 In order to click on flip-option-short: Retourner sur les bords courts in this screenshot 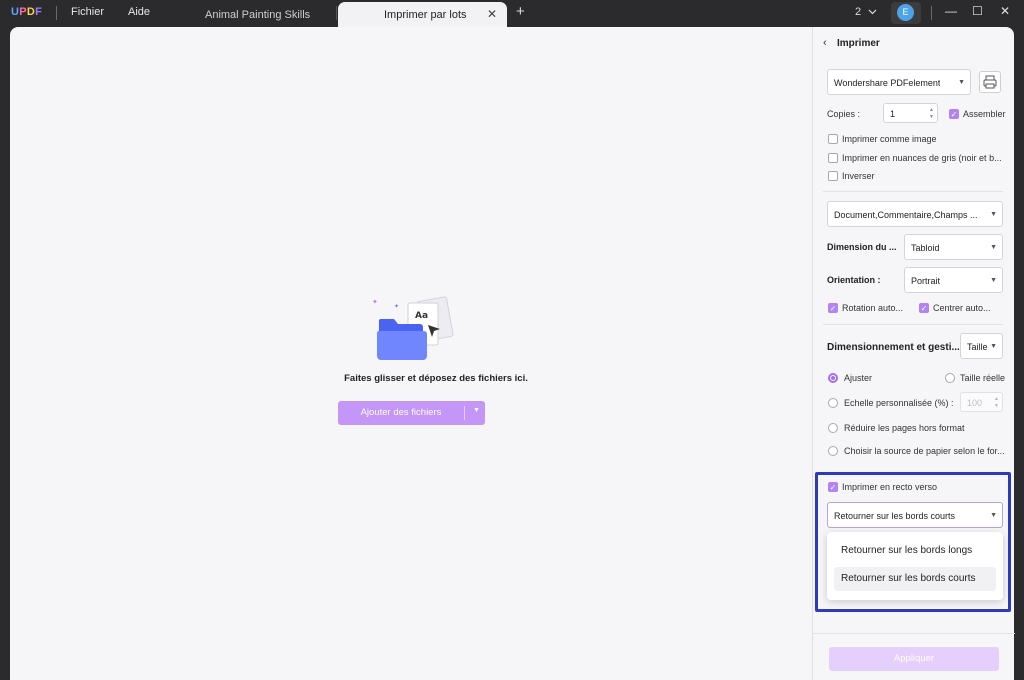, I will do `click(915, 579)`.